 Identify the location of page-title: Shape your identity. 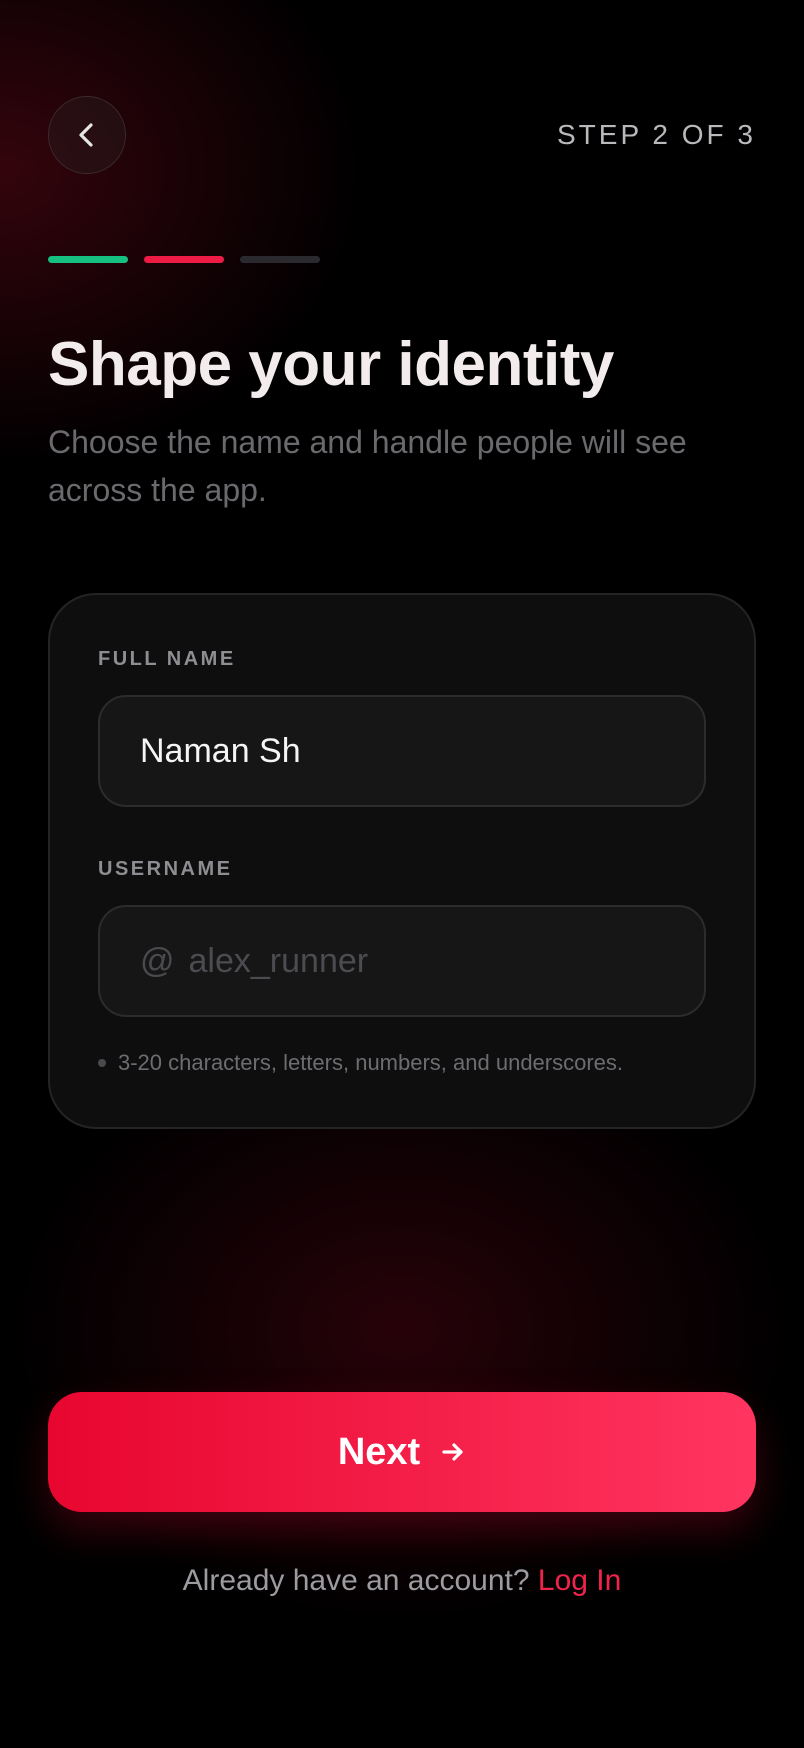
(331, 364).